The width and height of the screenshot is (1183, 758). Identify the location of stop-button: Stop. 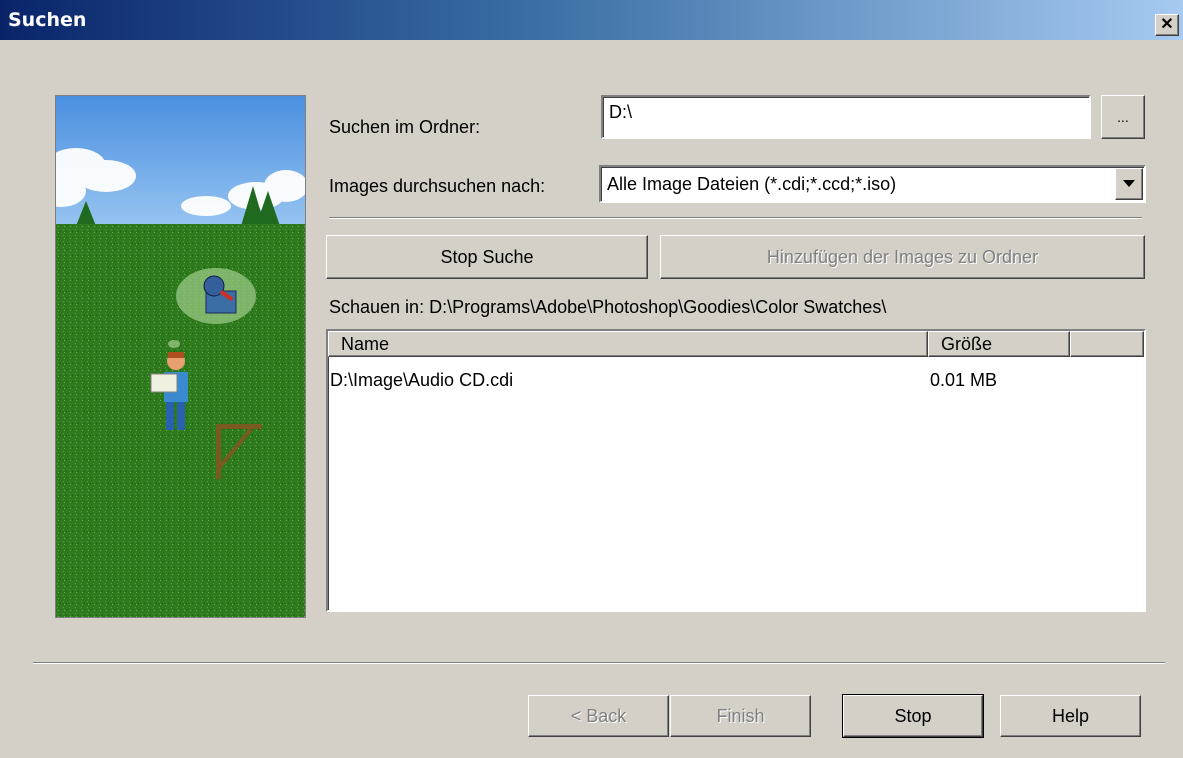
(913, 716).